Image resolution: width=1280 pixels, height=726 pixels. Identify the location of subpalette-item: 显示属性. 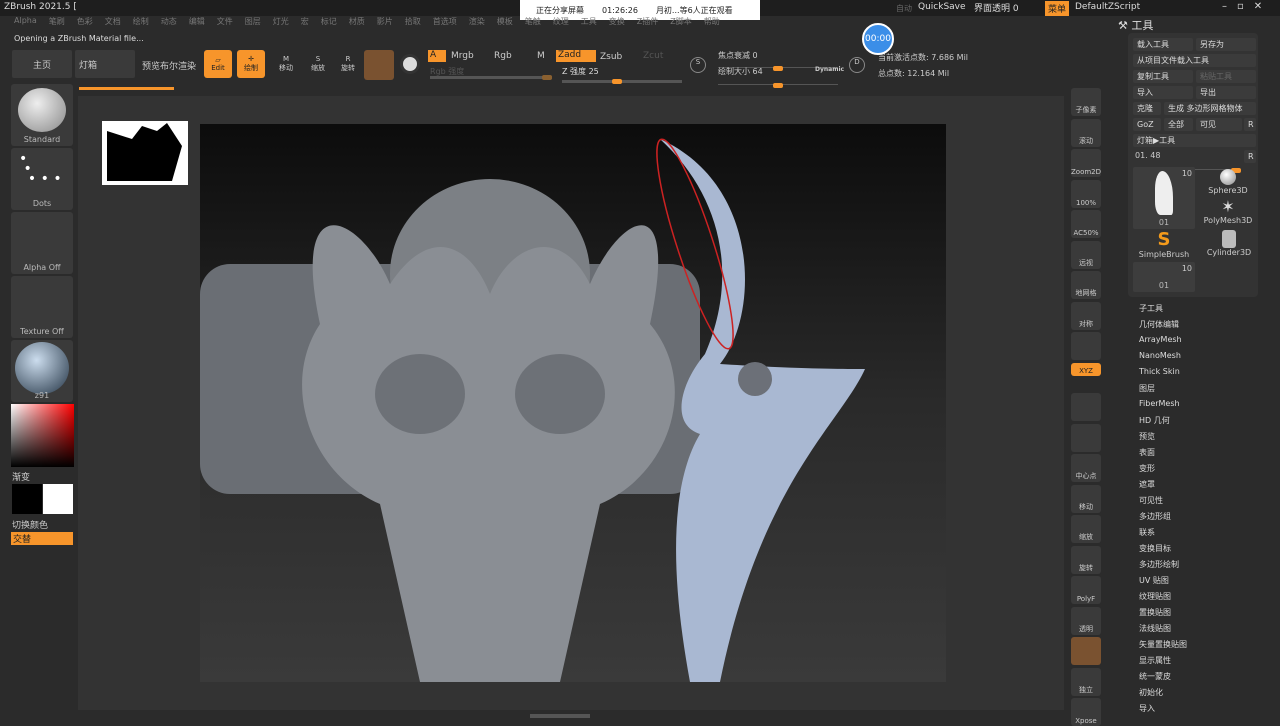
(1155, 660).